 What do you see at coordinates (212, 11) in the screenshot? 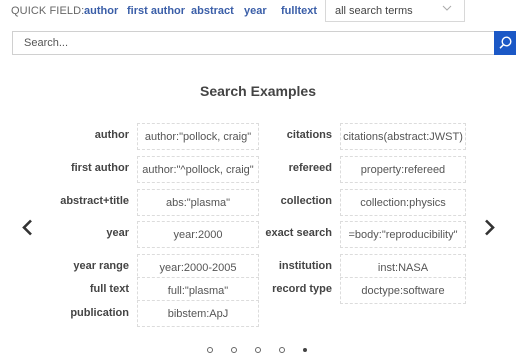
I see `quick-field-abstract: abstract` at bounding box center [212, 11].